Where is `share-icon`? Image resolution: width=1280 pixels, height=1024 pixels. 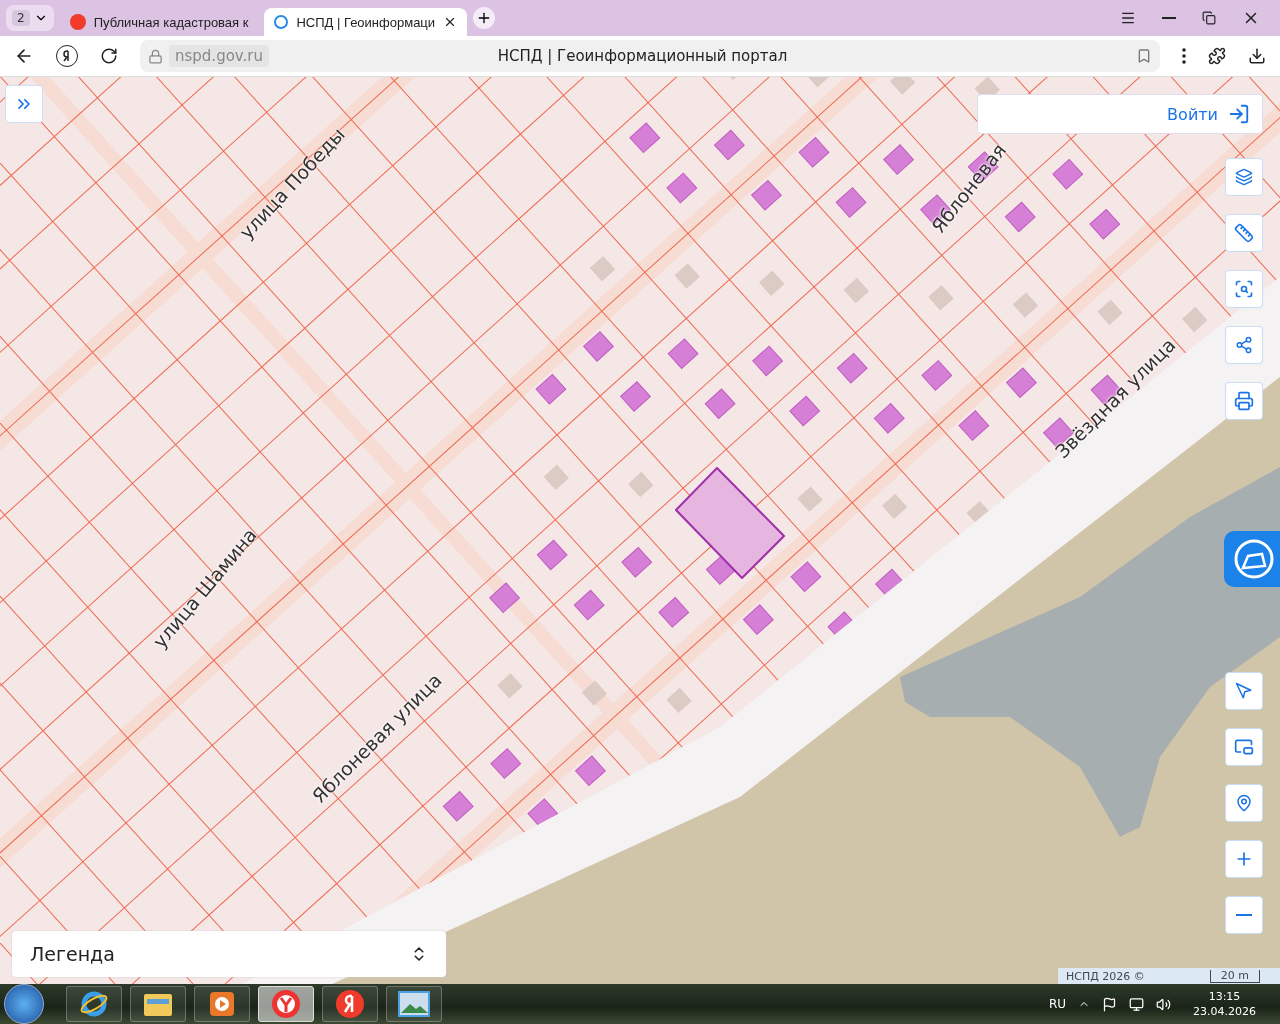 share-icon is located at coordinates (1244, 345).